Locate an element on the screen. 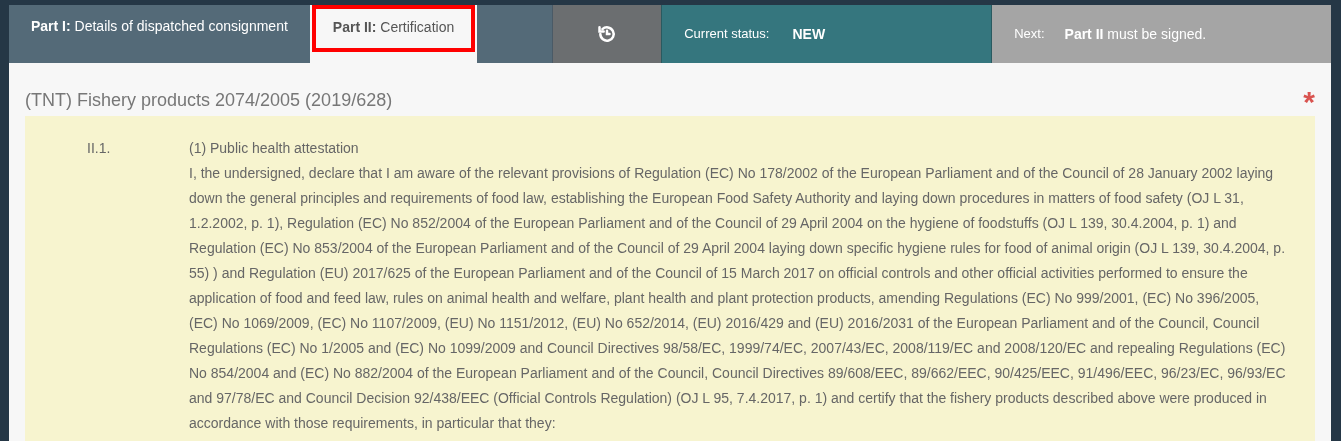 The height and width of the screenshot is (441, 1341). status-value: NEW is located at coordinates (809, 34).